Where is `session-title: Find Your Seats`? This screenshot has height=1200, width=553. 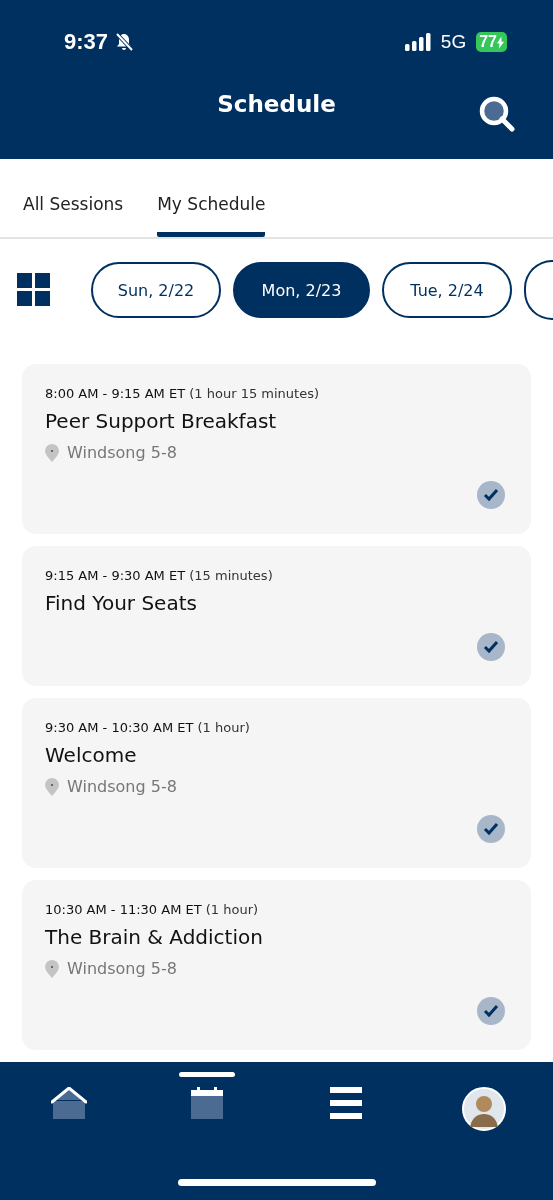 session-title: Find Your Seats is located at coordinates (121, 603).